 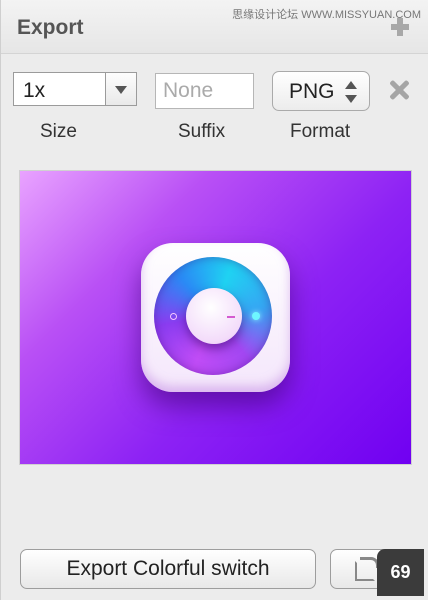 I want to click on dial-min-indicator, so click(x=173, y=316).